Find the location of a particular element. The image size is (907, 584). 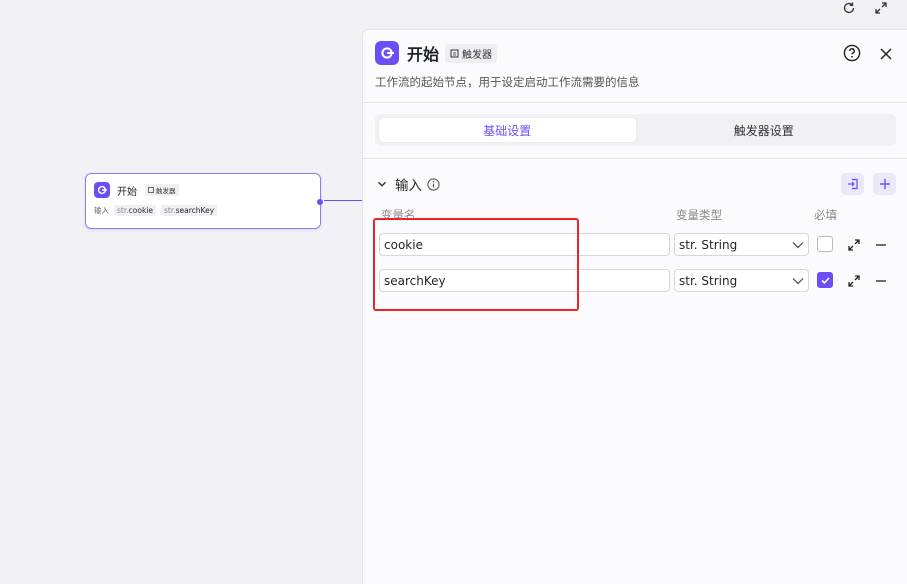

refresh-icon is located at coordinates (849, 8).